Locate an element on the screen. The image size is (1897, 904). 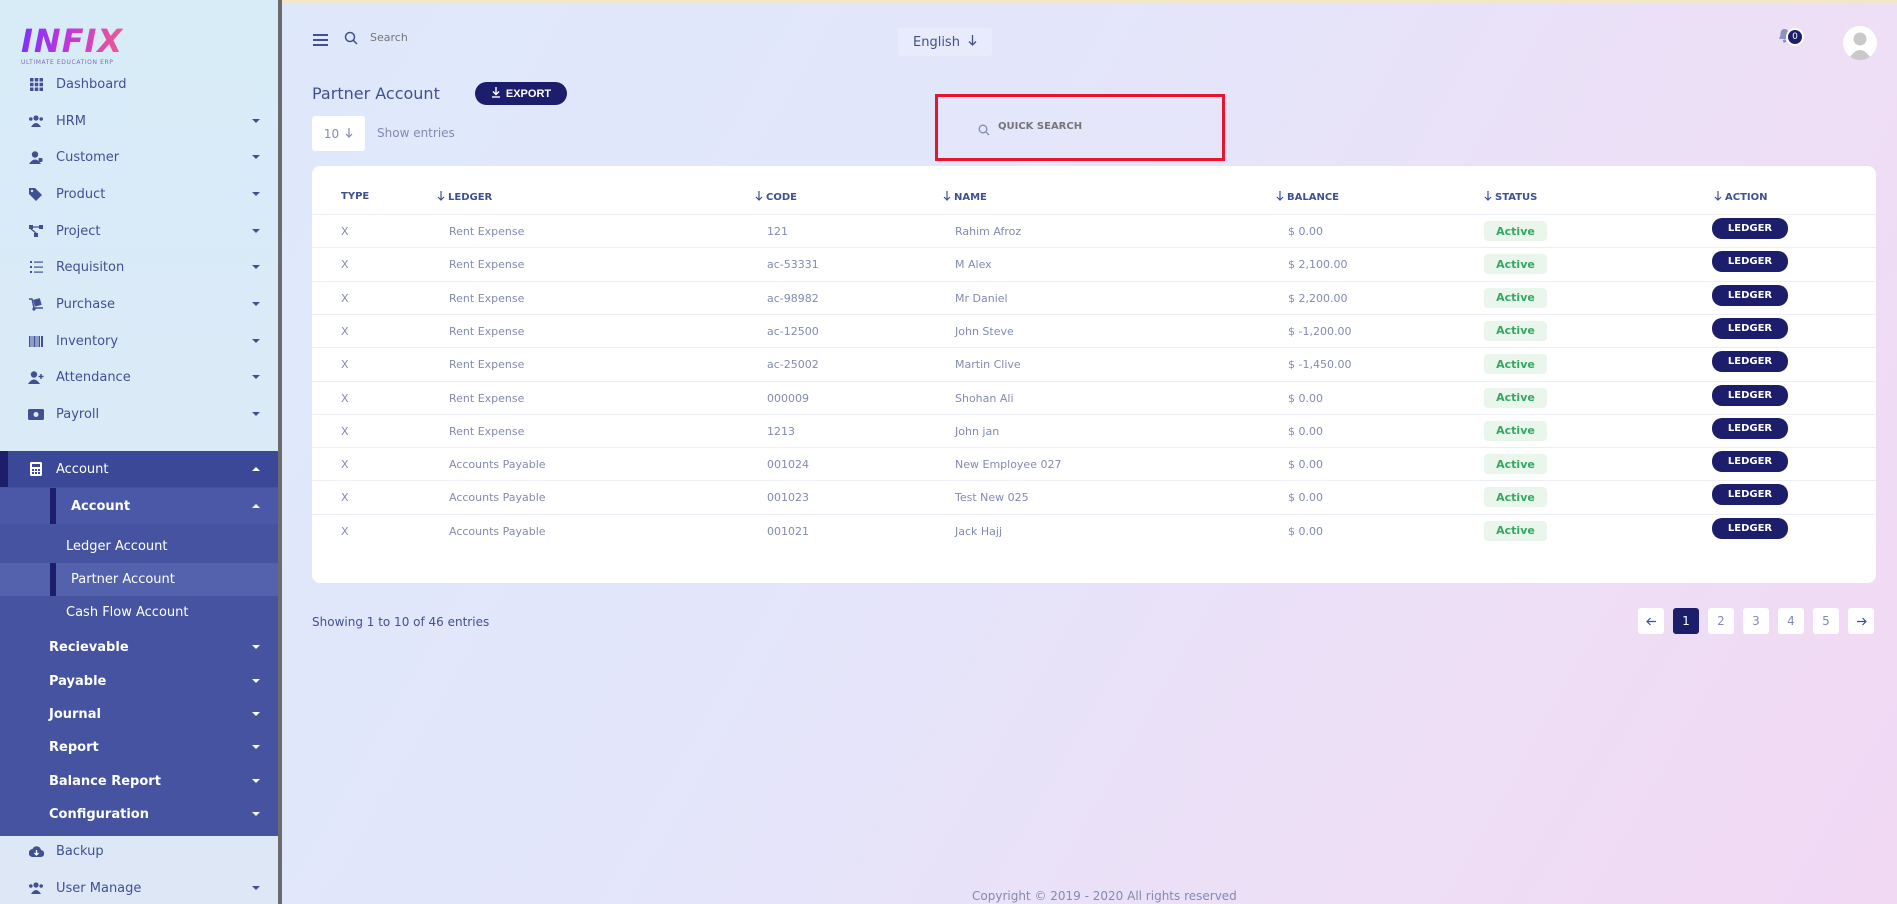
calculator-icon is located at coordinates (36, 469).